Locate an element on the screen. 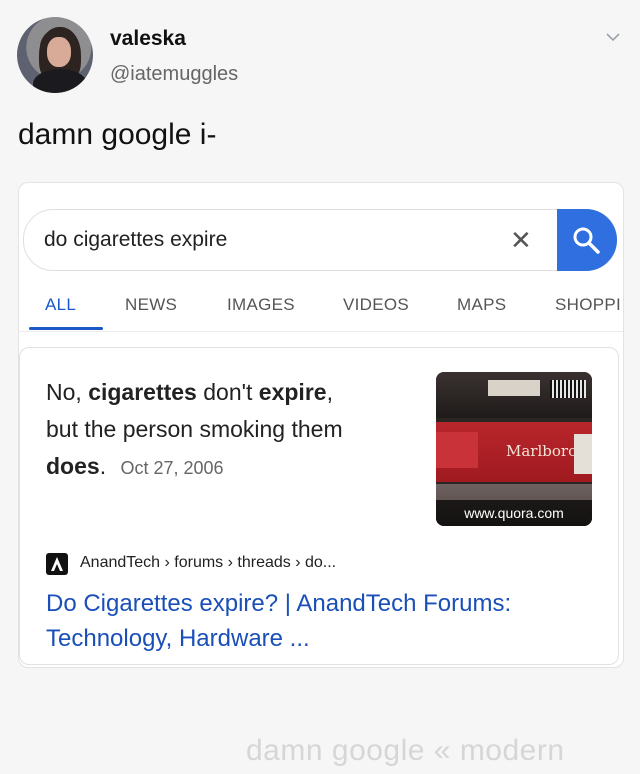  pack-brand-text: Marlboro is located at coordinates (542, 451).